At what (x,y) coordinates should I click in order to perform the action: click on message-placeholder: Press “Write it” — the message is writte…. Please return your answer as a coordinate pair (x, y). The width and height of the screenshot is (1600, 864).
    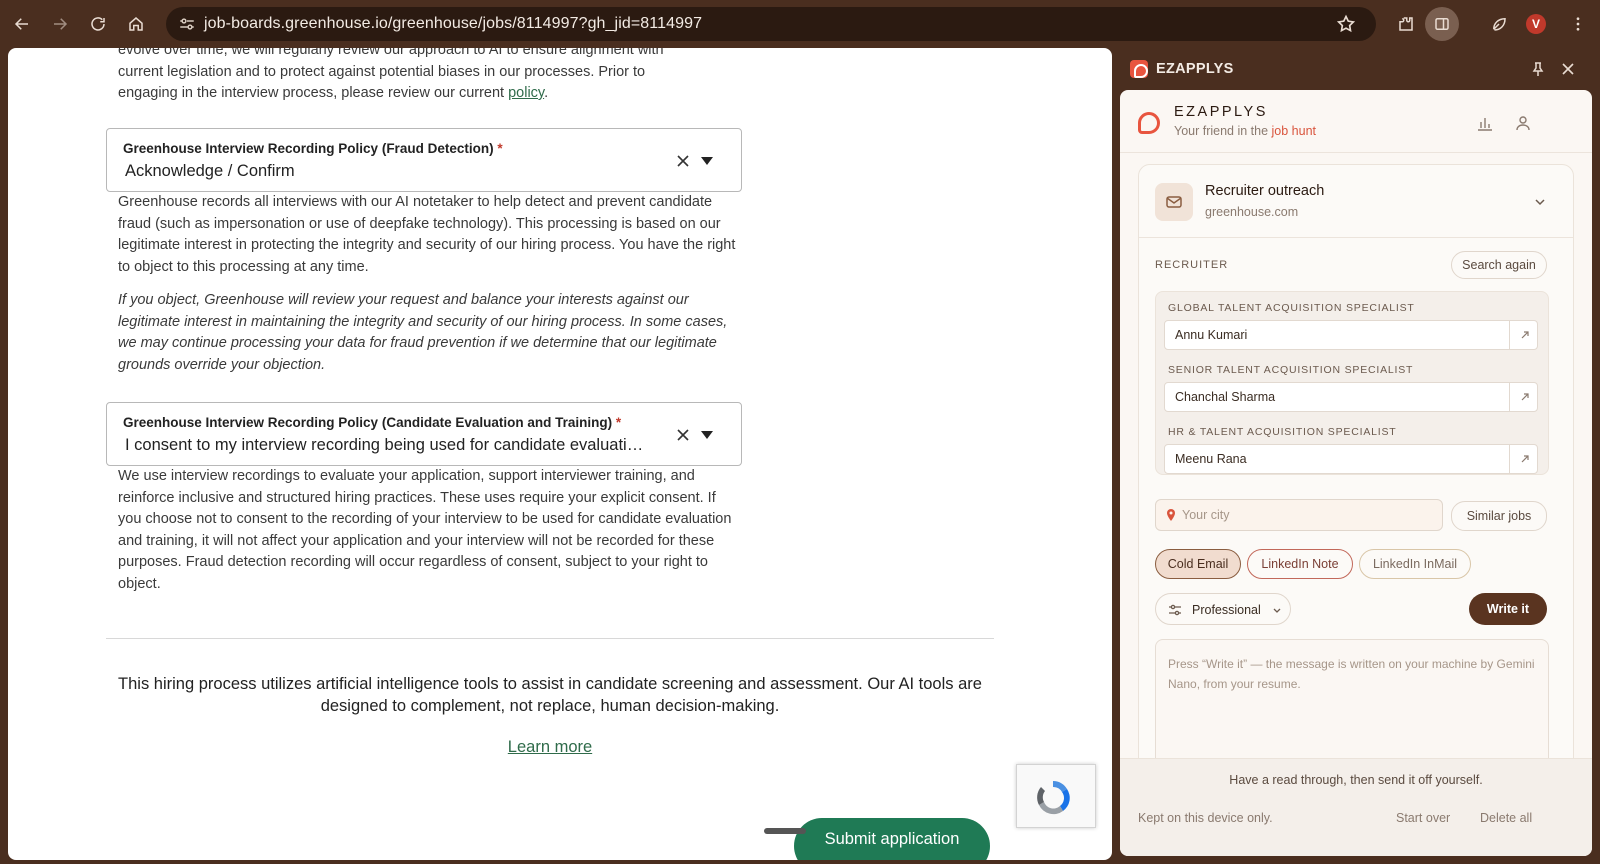
    Looking at the image, I should click on (1351, 674).